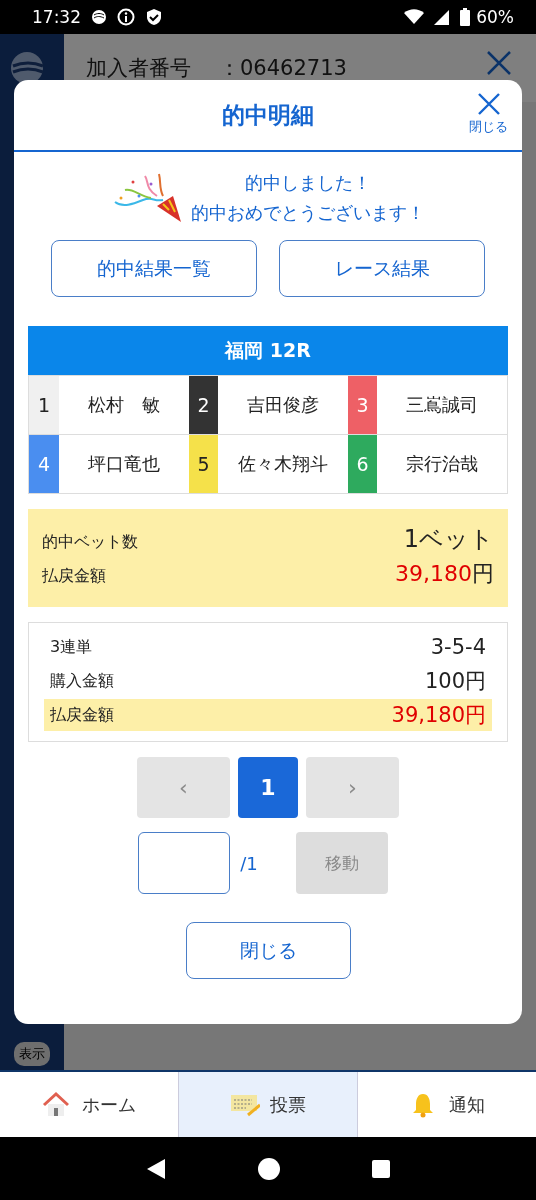 This screenshot has width=536, height=1200. I want to click on racer-number: 4, so click(44, 463).